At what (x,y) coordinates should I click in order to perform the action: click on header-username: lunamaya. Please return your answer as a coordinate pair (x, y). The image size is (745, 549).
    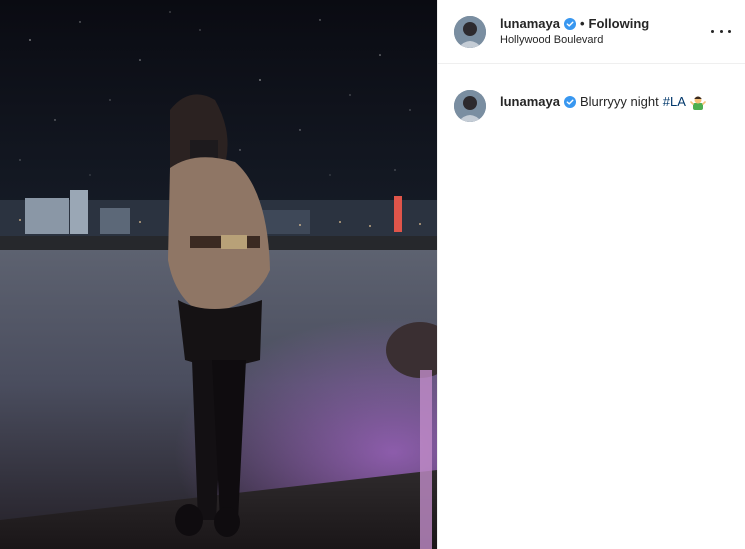
    Looking at the image, I should click on (530, 24).